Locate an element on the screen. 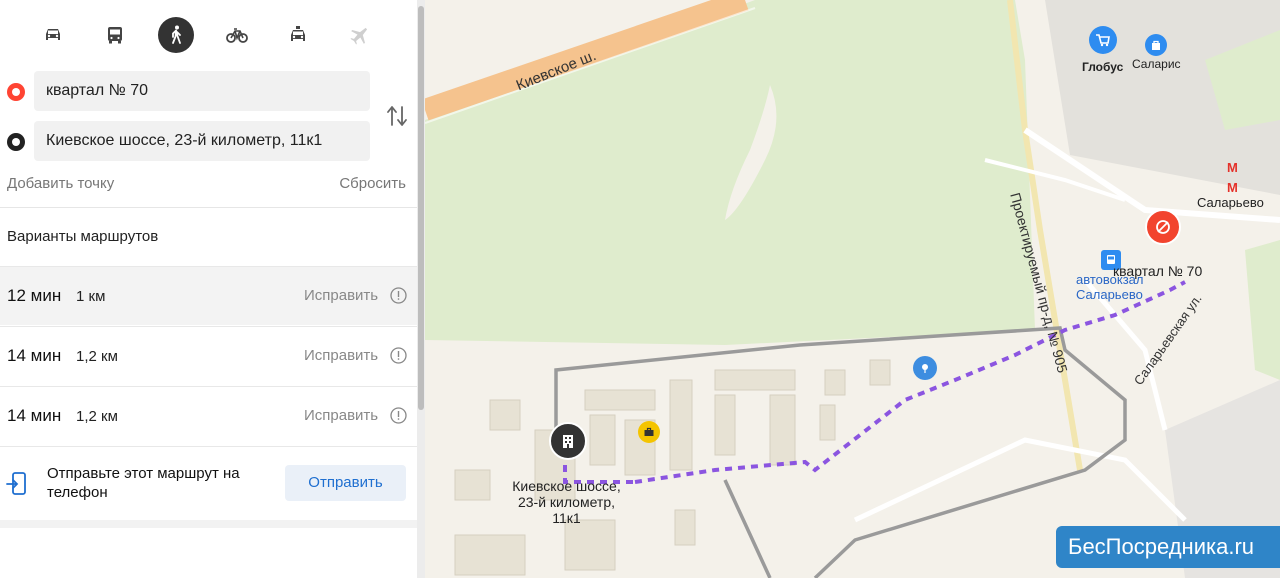 The height and width of the screenshot is (578, 1280). route-option-3: 14 мин 1,2 км Исправить is located at coordinates (208, 415).